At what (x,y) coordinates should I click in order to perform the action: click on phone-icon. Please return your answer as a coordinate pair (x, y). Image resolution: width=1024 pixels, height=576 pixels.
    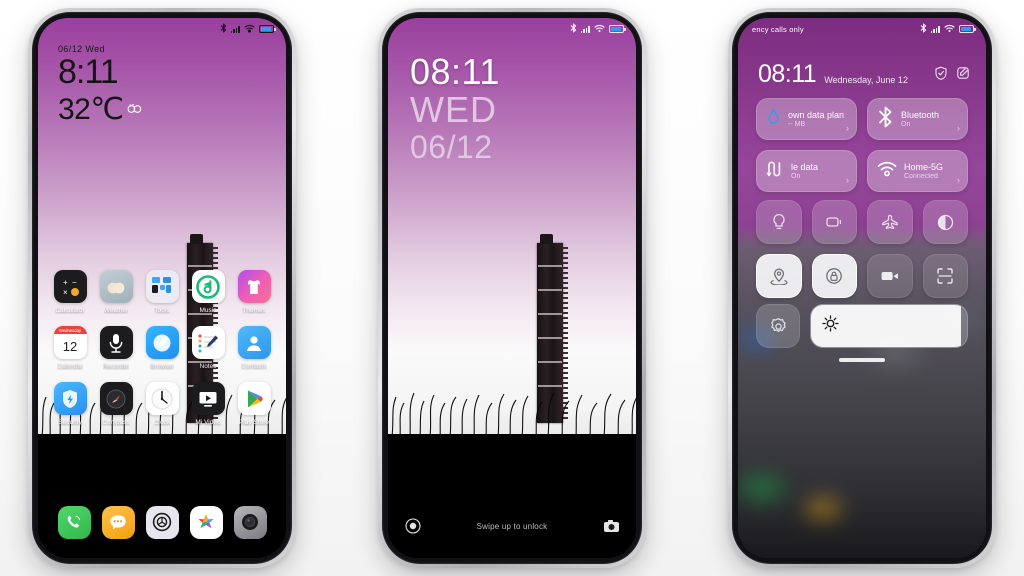
    Looking at the image, I should click on (74, 522).